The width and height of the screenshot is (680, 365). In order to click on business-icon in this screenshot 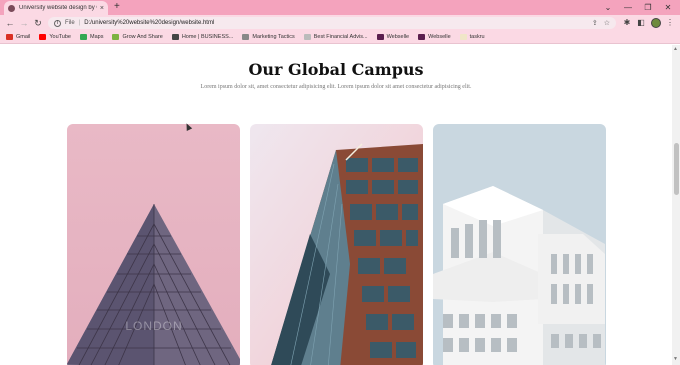, I will do `click(175, 37)`.